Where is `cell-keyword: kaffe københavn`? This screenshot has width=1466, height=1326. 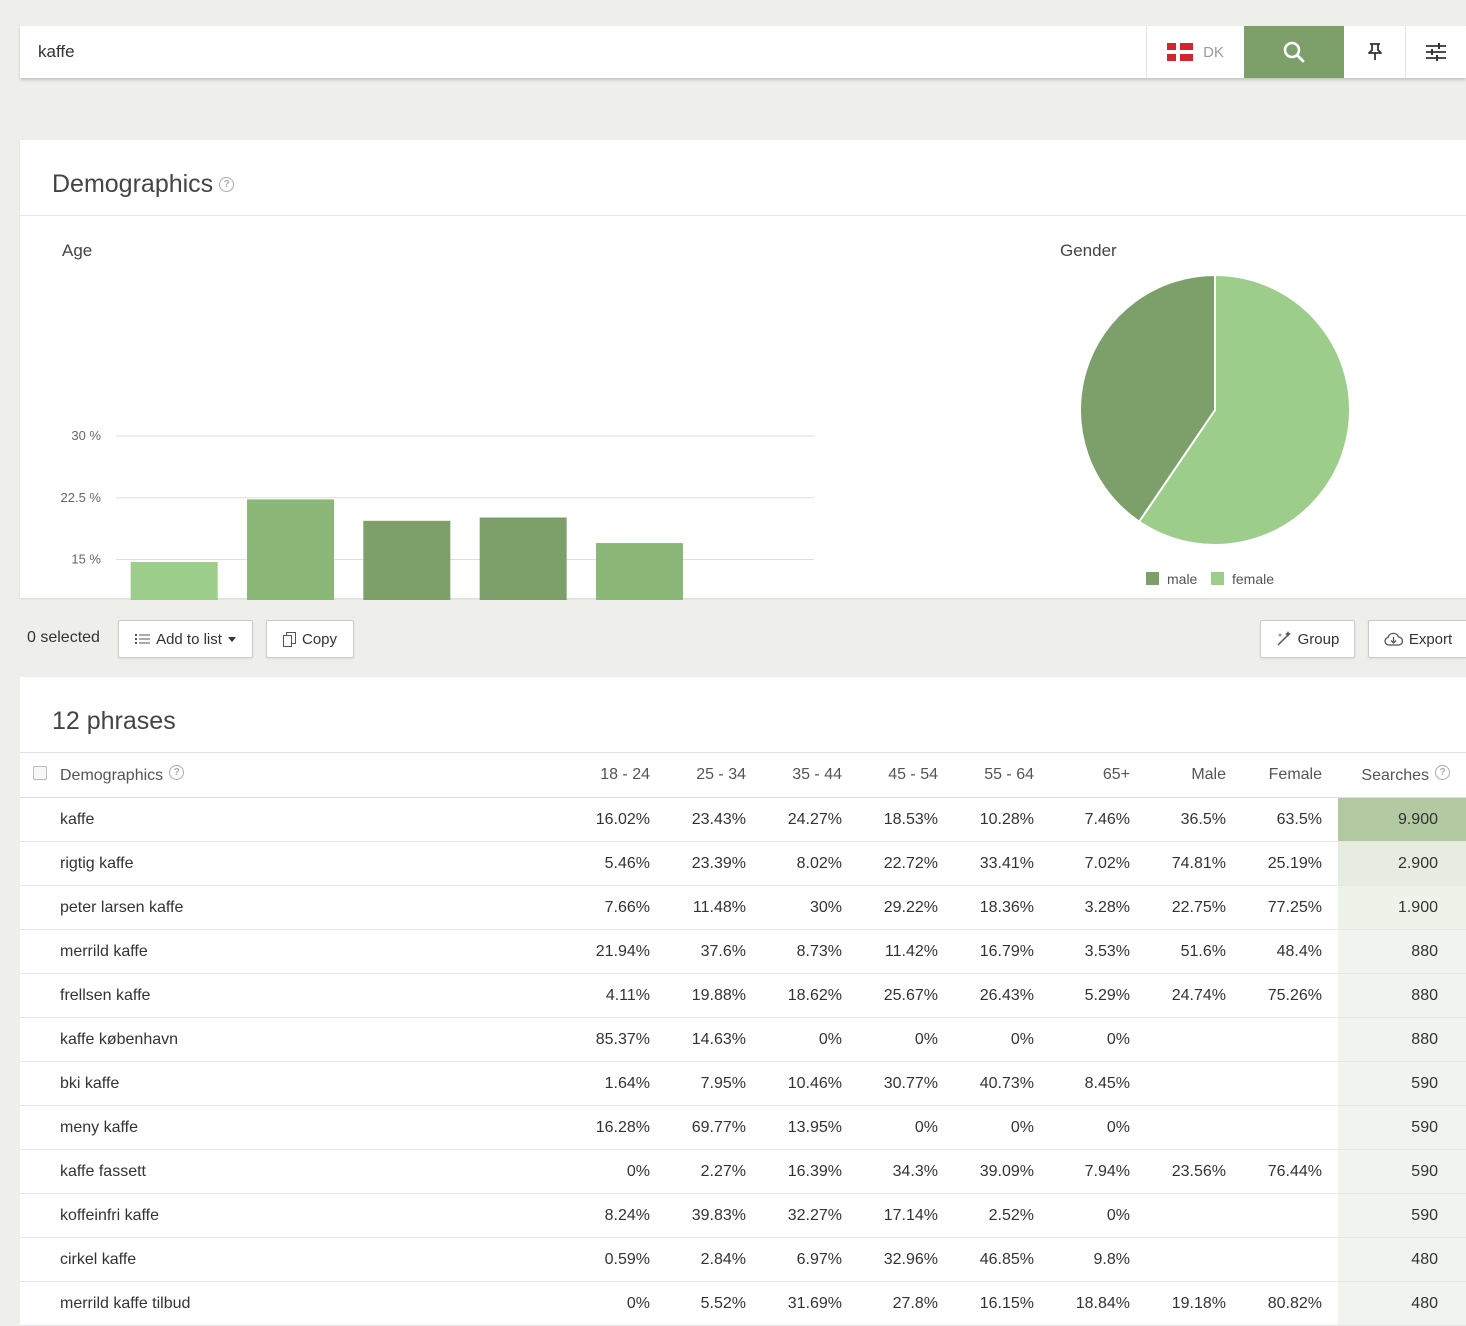 cell-keyword: kaffe københavn is located at coordinates (315, 1039).